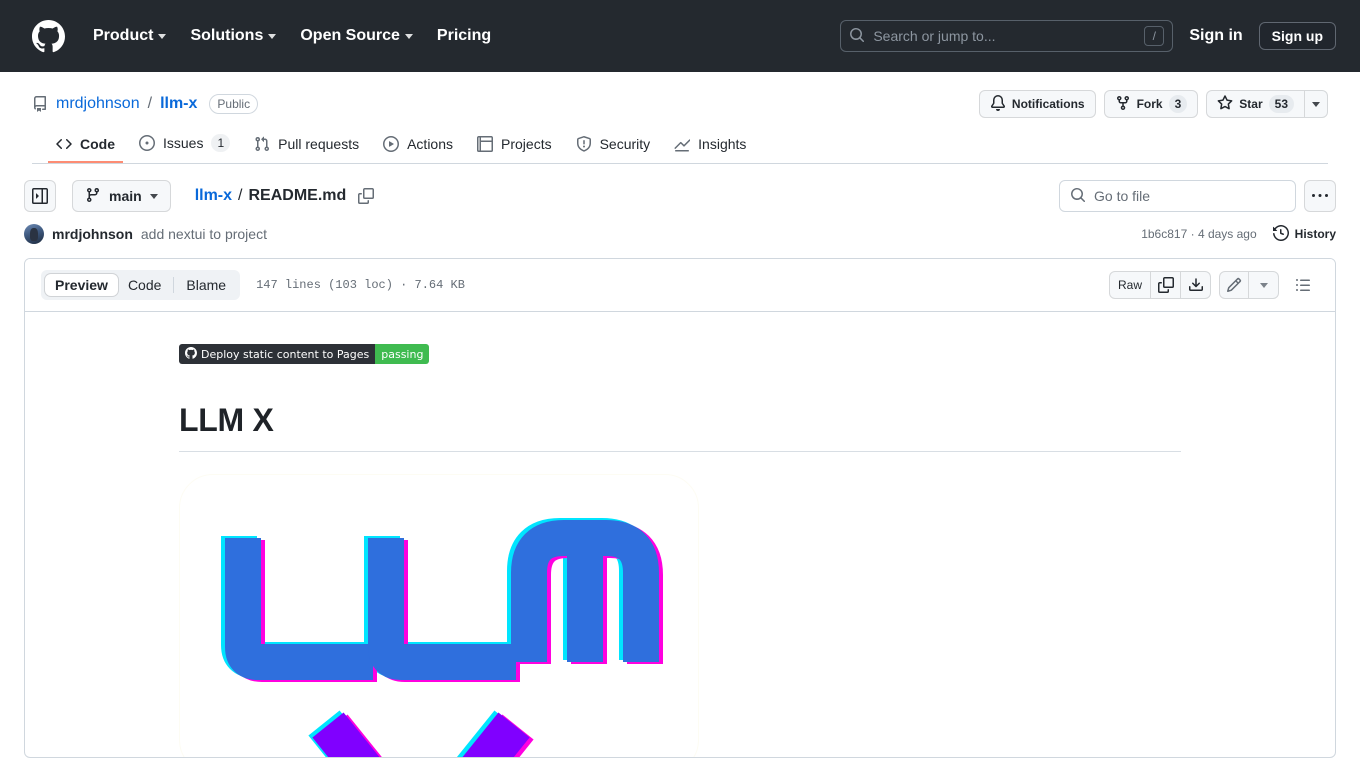 Image resolution: width=1360 pixels, height=764 pixels. What do you see at coordinates (418, 145) in the screenshot?
I see `tab-actions: Actions` at bounding box center [418, 145].